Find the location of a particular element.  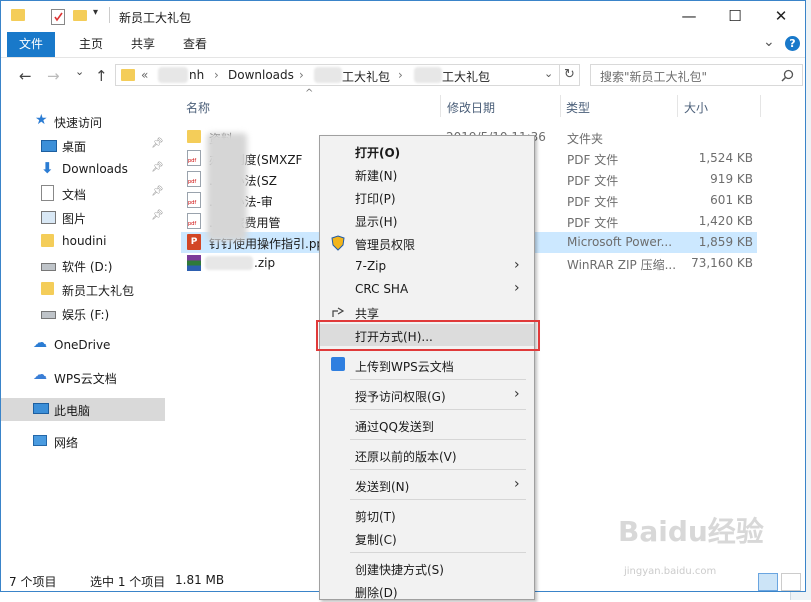

tab-share: 共享 is located at coordinates (143, 44).